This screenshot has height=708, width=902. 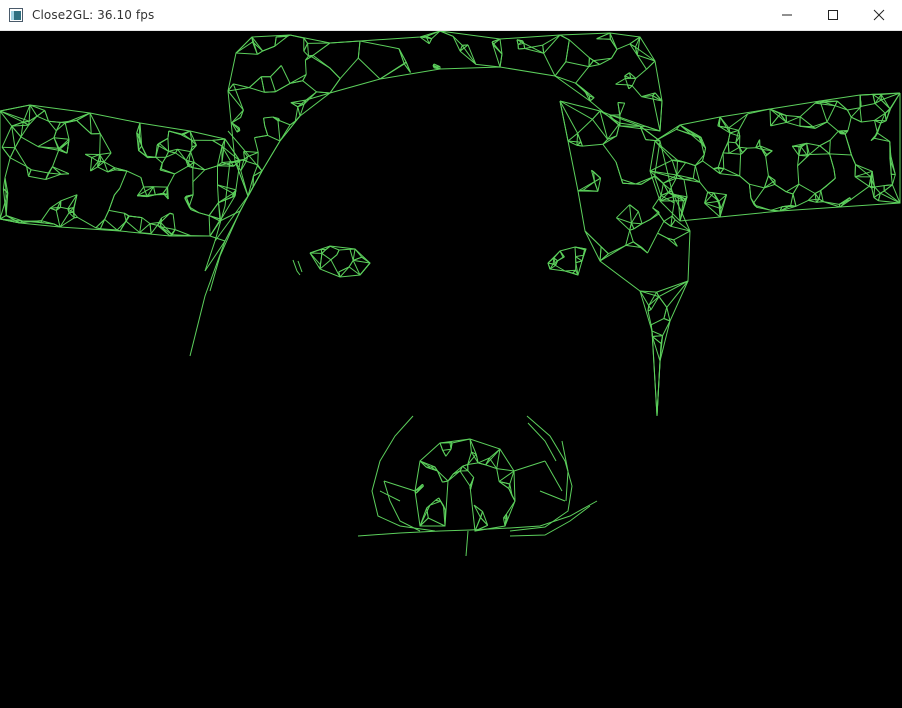 I want to click on title-bar: Close2GL: 36.10 fps, so click(x=451, y=15).